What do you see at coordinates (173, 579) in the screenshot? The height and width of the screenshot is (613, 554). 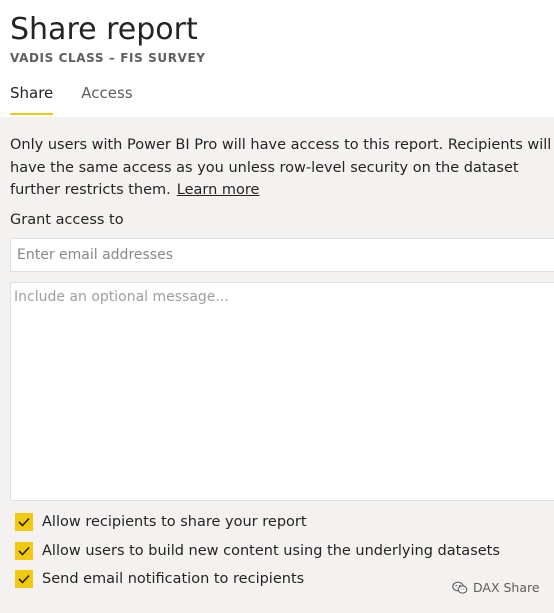 I see `send-email-label: Send email notification to recipients` at bounding box center [173, 579].